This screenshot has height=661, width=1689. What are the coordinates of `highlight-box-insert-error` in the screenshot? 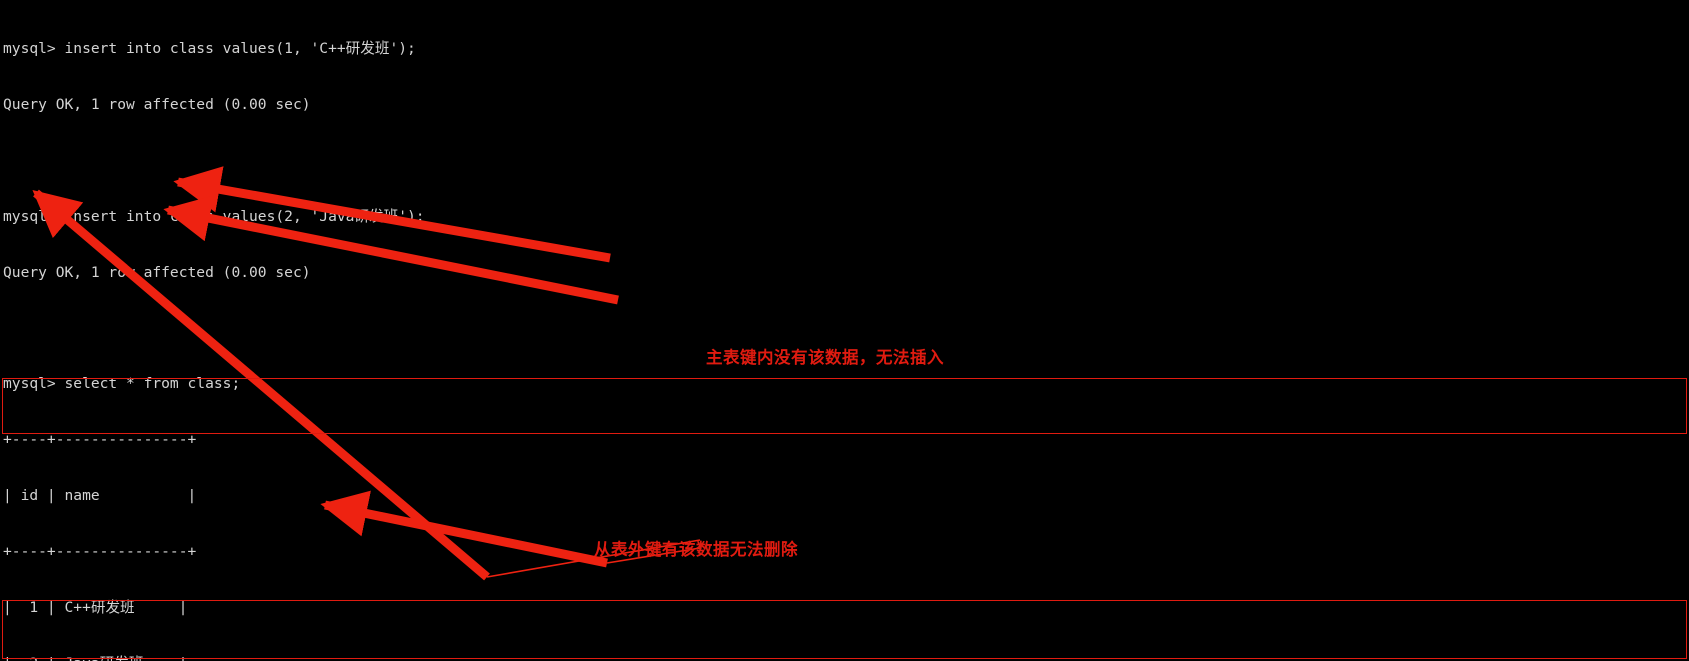 It's located at (844, 406).